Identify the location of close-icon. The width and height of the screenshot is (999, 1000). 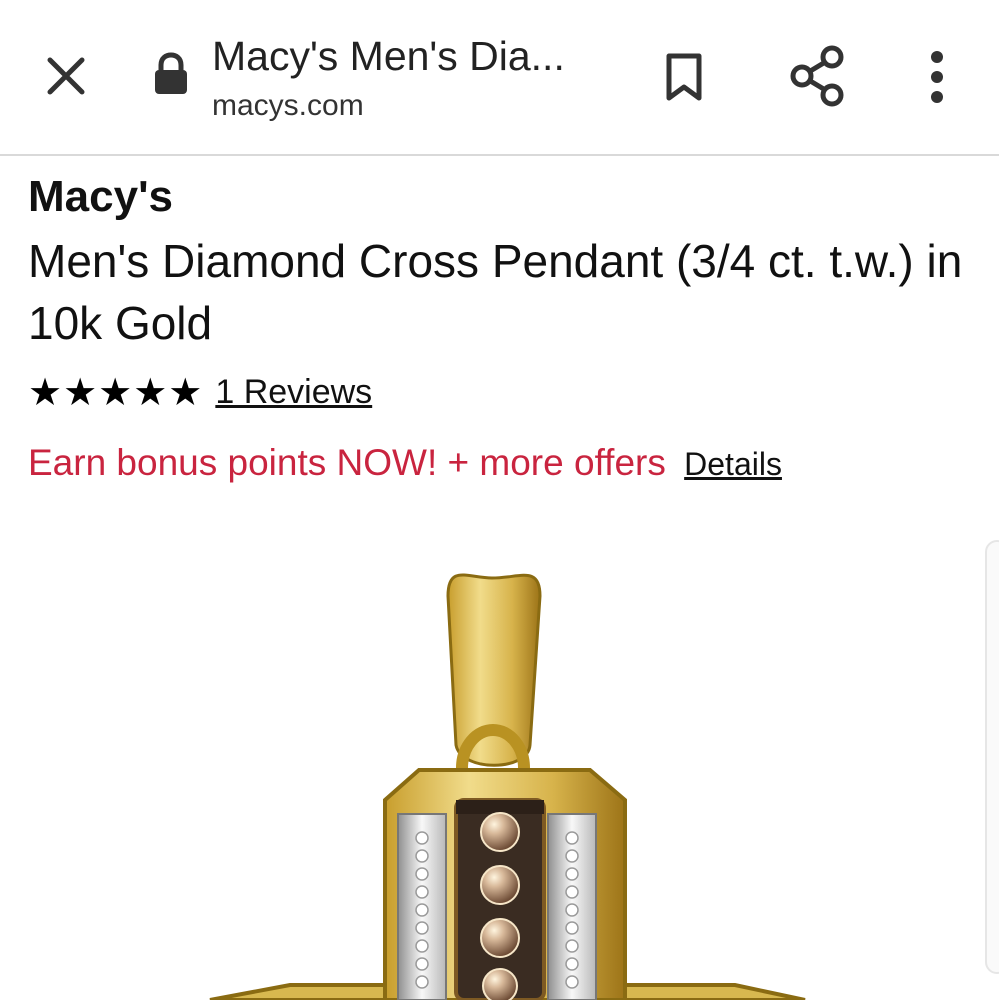
(66, 76).